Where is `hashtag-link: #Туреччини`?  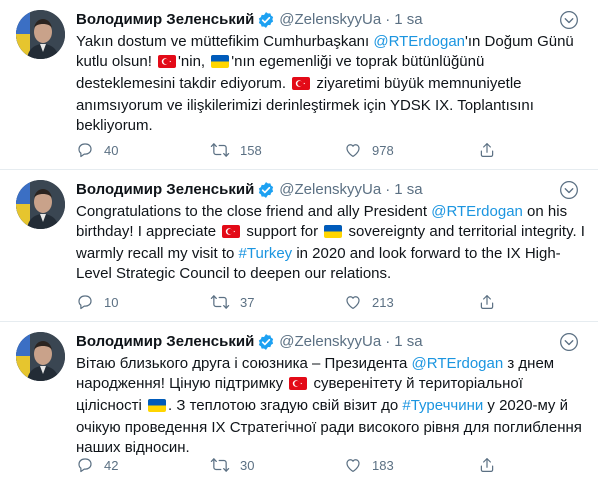 hashtag-link: #Туреччини is located at coordinates (442, 405).